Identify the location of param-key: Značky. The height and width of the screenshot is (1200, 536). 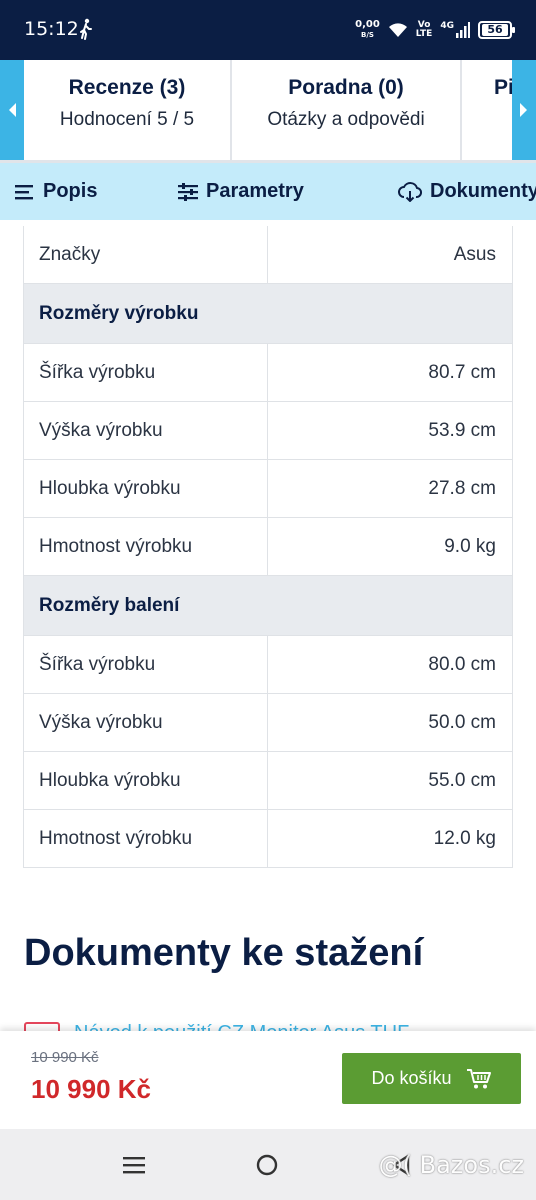
(146, 254).